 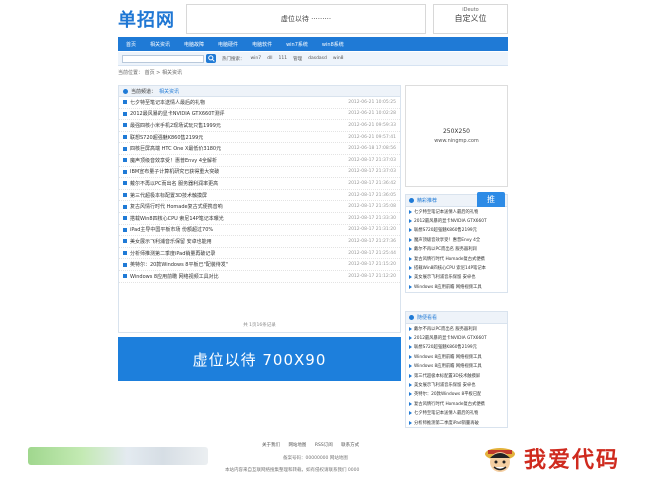 I want to click on list-item-title: 七夕特至笔记本送情人最后的礼物, so click(x=239, y=102).